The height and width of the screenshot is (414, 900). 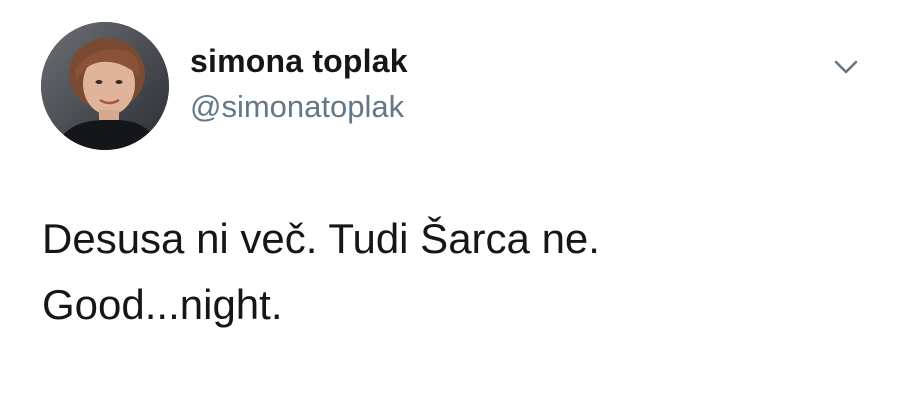 I want to click on tweet-text-line: Good...night., so click(x=162, y=304).